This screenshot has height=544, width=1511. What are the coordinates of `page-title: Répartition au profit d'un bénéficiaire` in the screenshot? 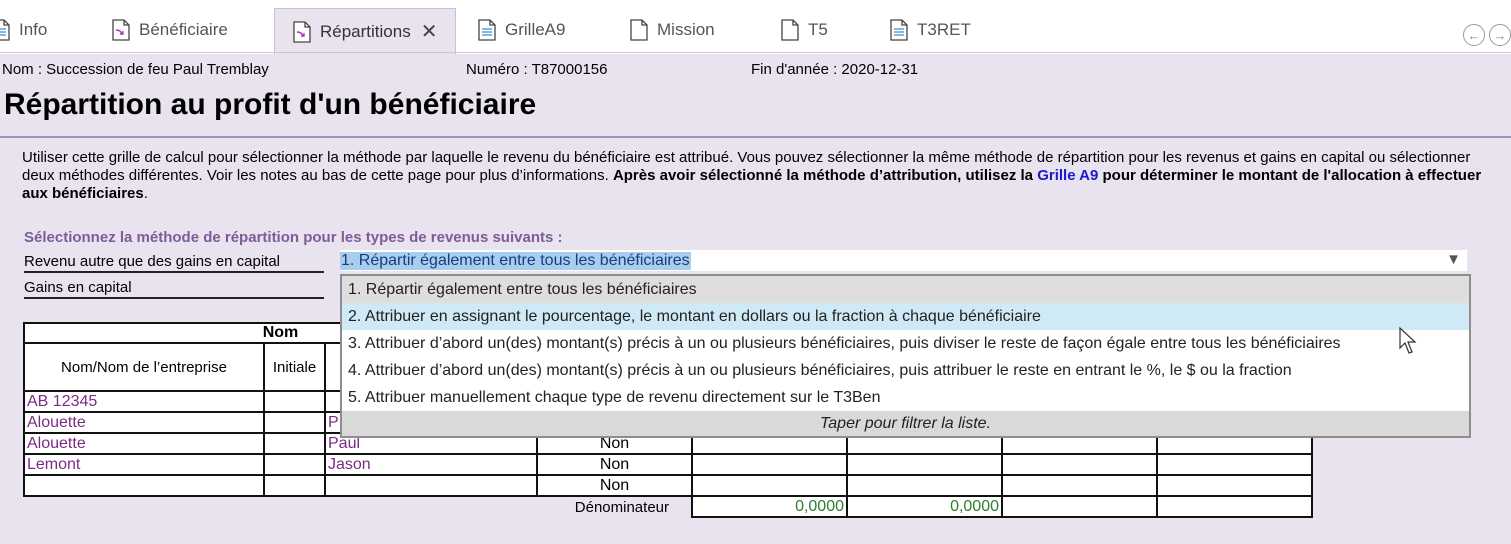 It's located at (270, 104).